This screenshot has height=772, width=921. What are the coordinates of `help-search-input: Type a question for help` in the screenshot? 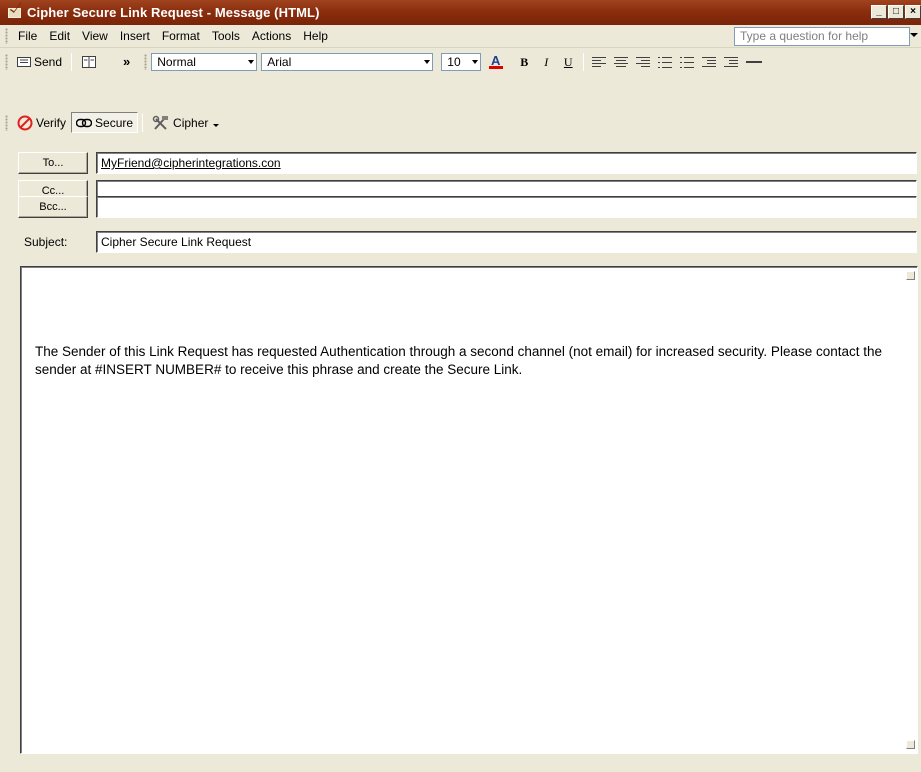 It's located at (822, 36).